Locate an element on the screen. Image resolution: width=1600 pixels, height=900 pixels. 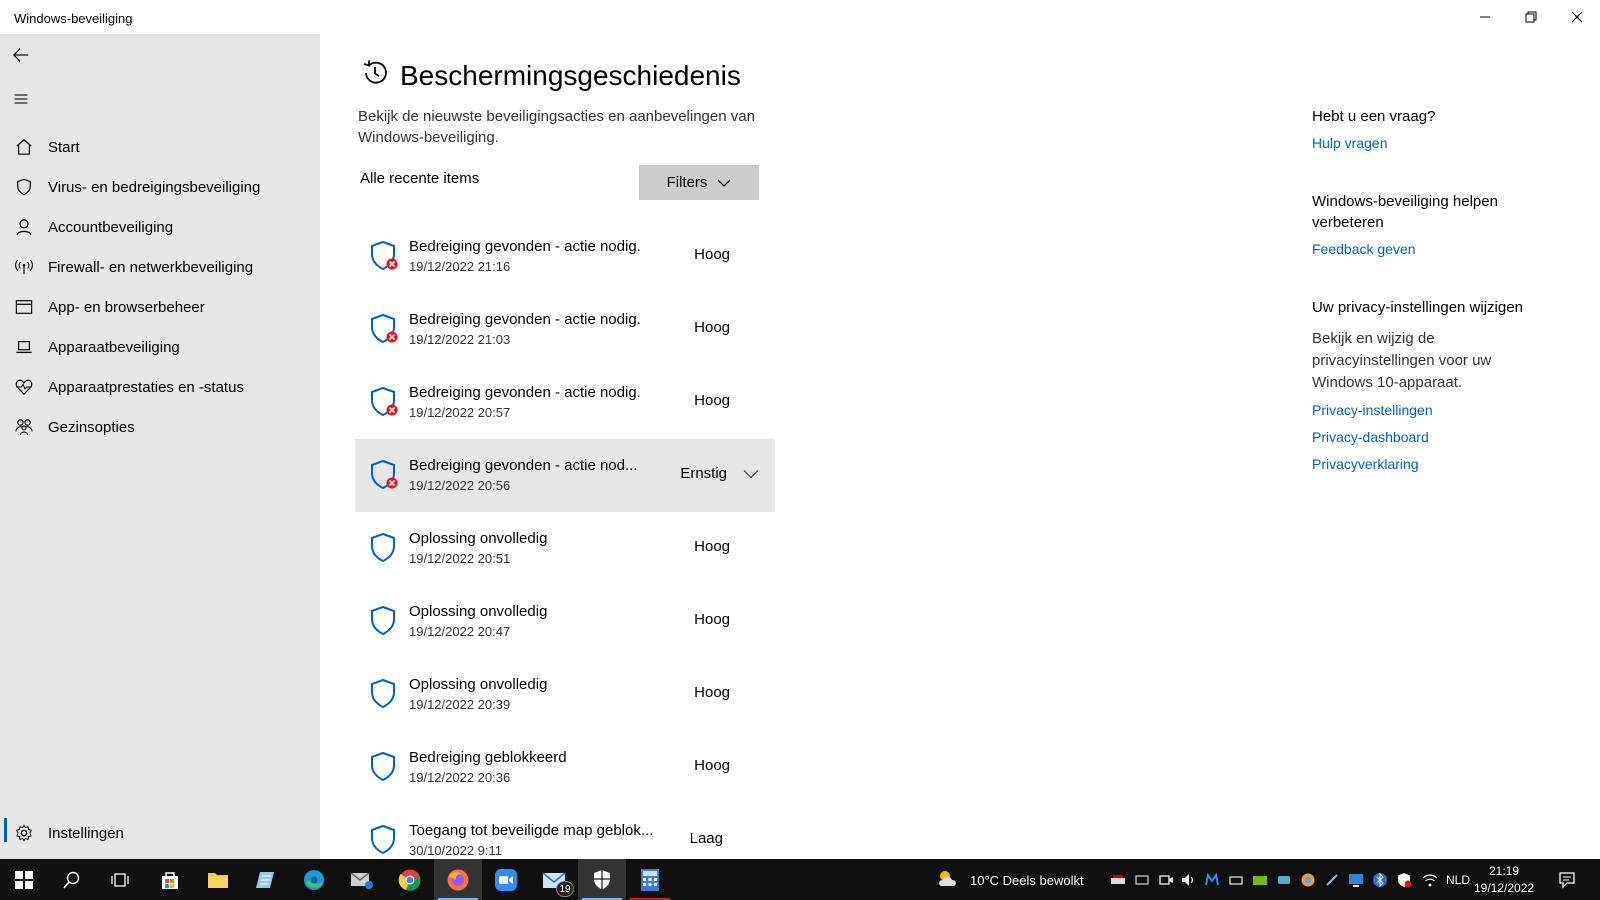
taskbar-file-explorer is located at coordinates (218, 879).